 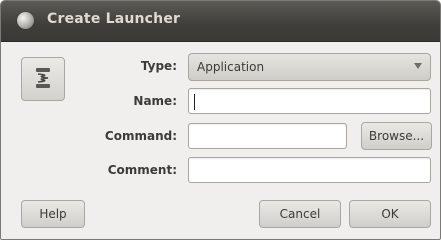 I want to click on command-field, so click(x=267, y=136).